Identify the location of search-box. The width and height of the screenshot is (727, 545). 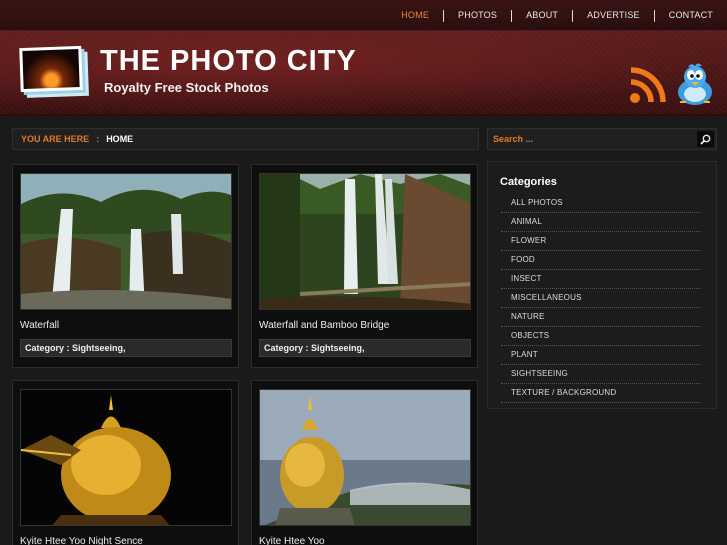
(602, 139).